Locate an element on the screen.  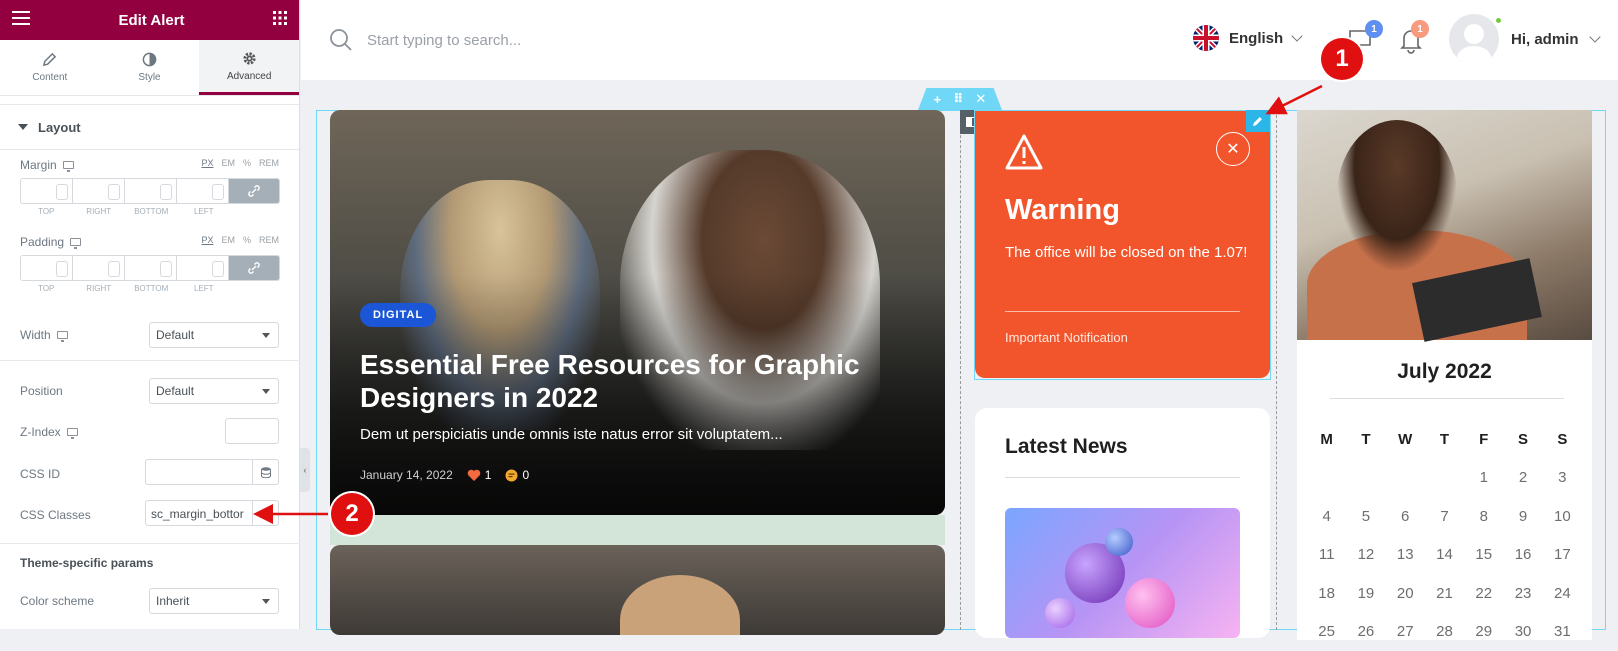
day-cell: 16 is located at coordinates (1522, 554).